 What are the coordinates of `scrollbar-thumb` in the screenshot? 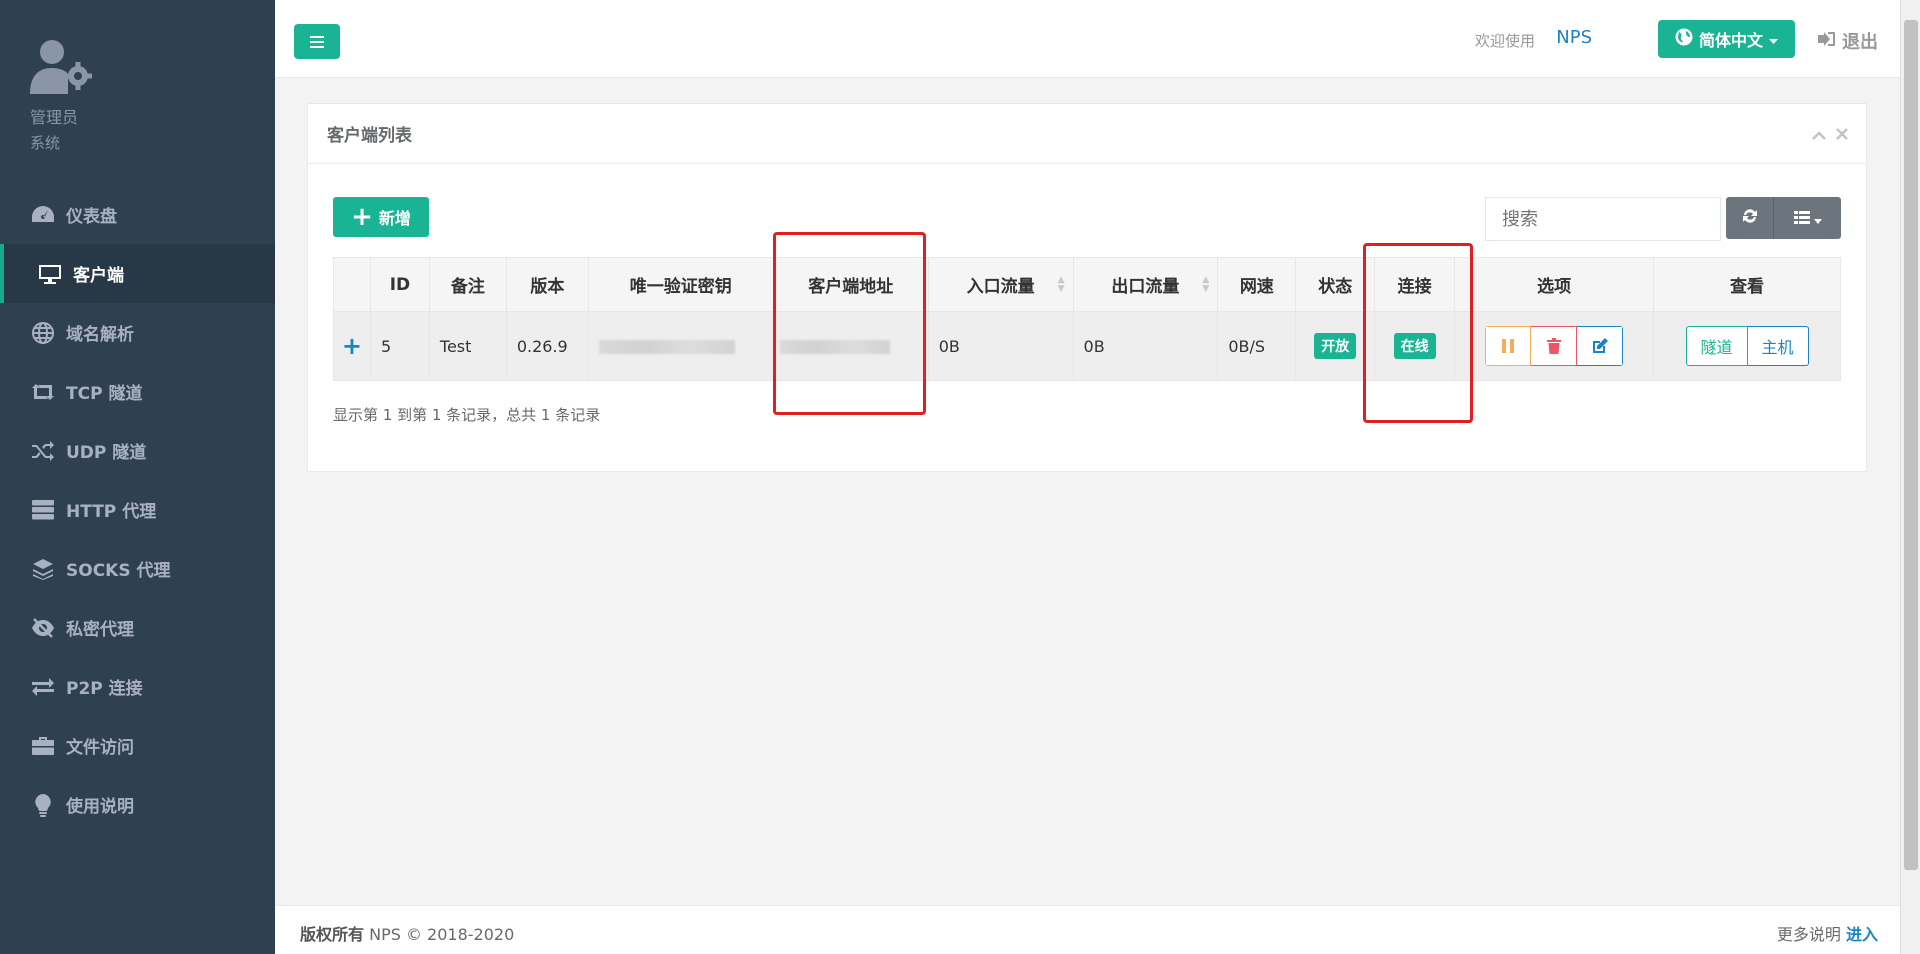 It's located at (1911, 445).